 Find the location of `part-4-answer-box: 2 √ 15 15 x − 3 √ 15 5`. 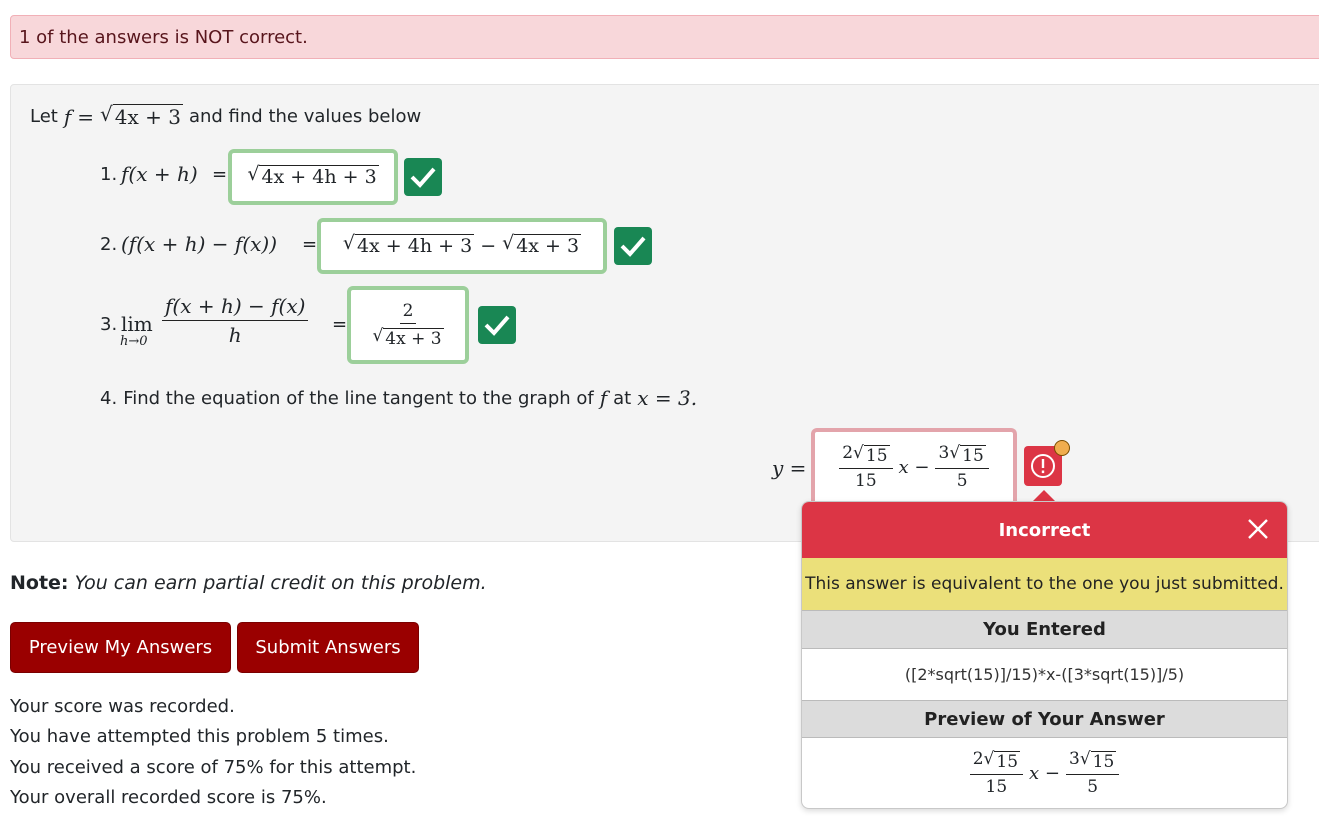

part-4-answer-box: 2 √ 15 15 x − 3 √ 15 5 is located at coordinates (914, 465).